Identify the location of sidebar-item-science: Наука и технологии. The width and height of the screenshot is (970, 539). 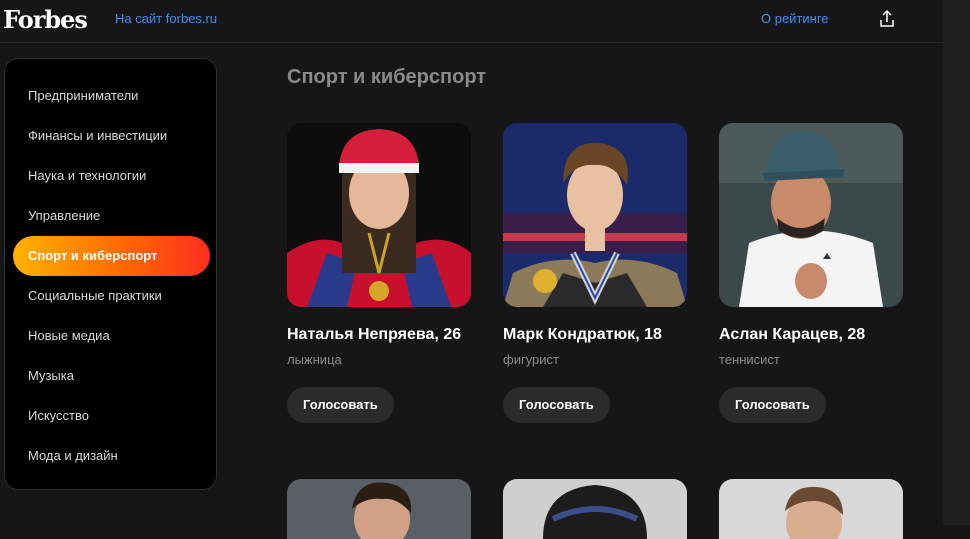
(111, 176).